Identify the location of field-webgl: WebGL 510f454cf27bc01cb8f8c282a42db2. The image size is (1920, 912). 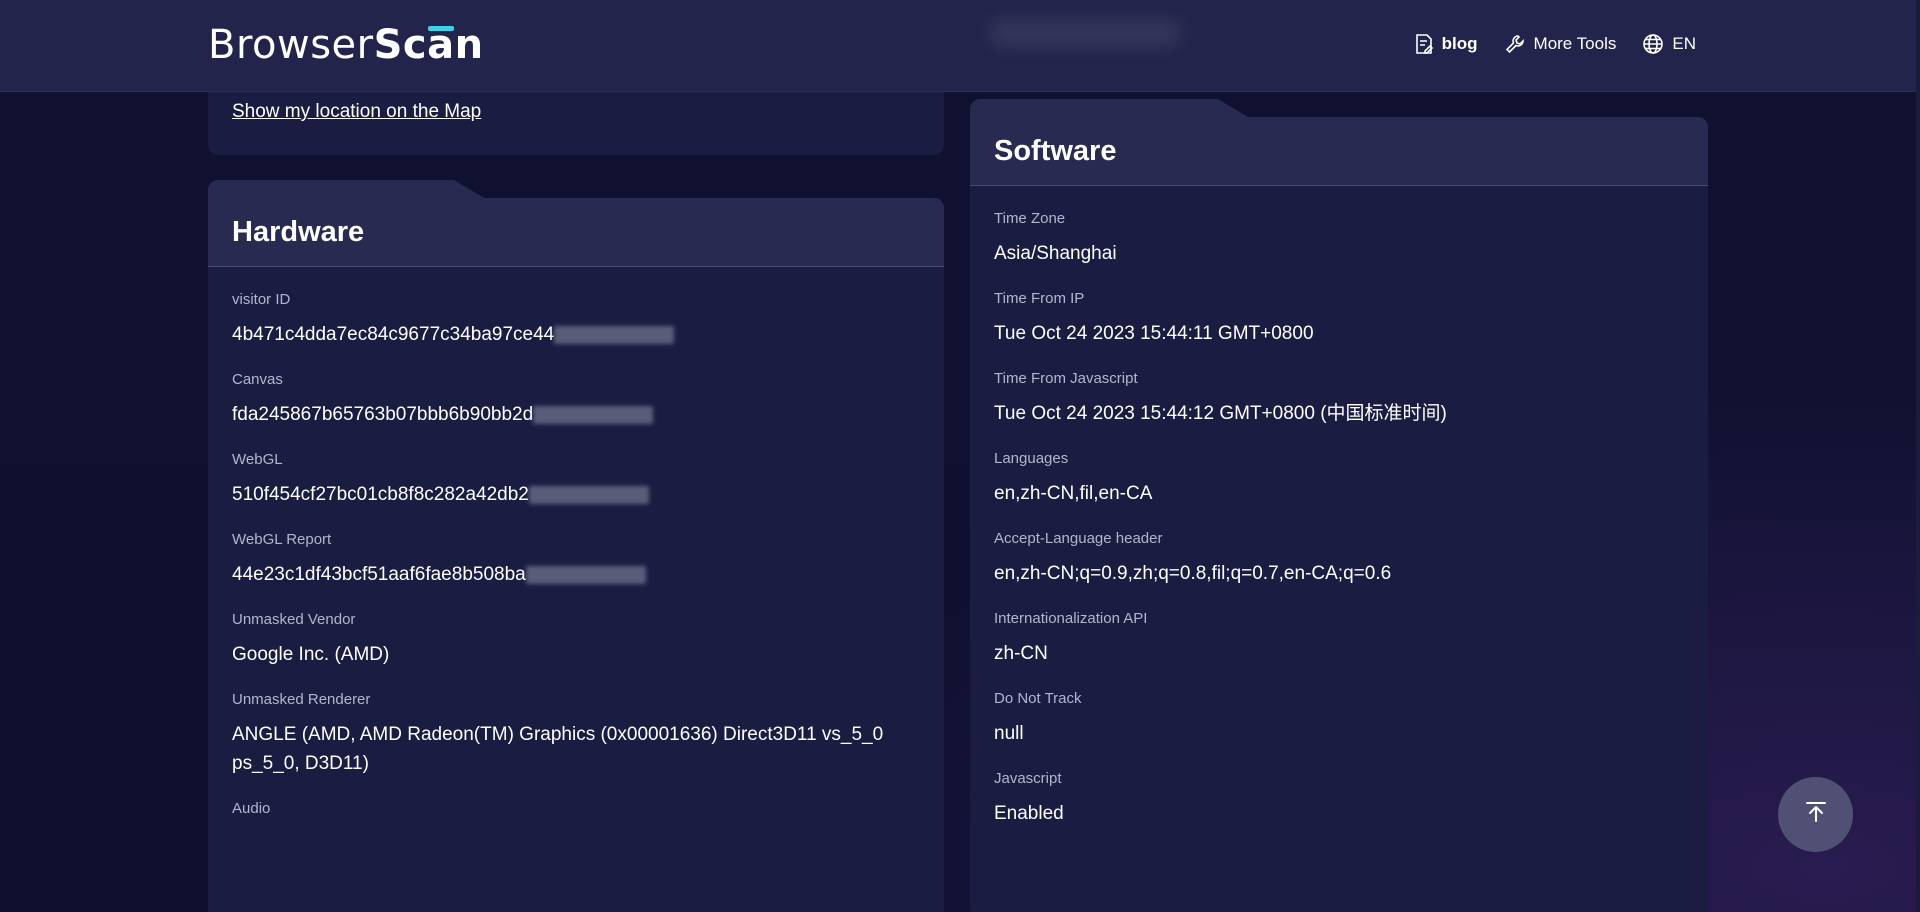
(576, 480).